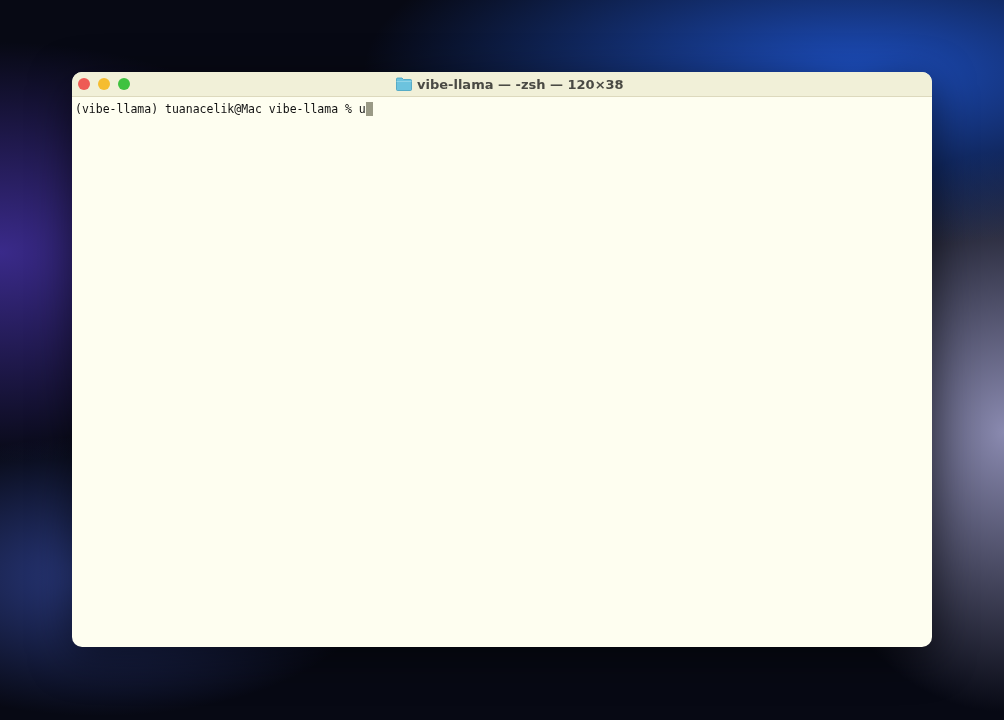 The height and width of the screenshot is (720, 1004). I want to click on terminal-line: (vibe-llama) tuanacelik@Mac vibe-llama % u, so click(220, 108).